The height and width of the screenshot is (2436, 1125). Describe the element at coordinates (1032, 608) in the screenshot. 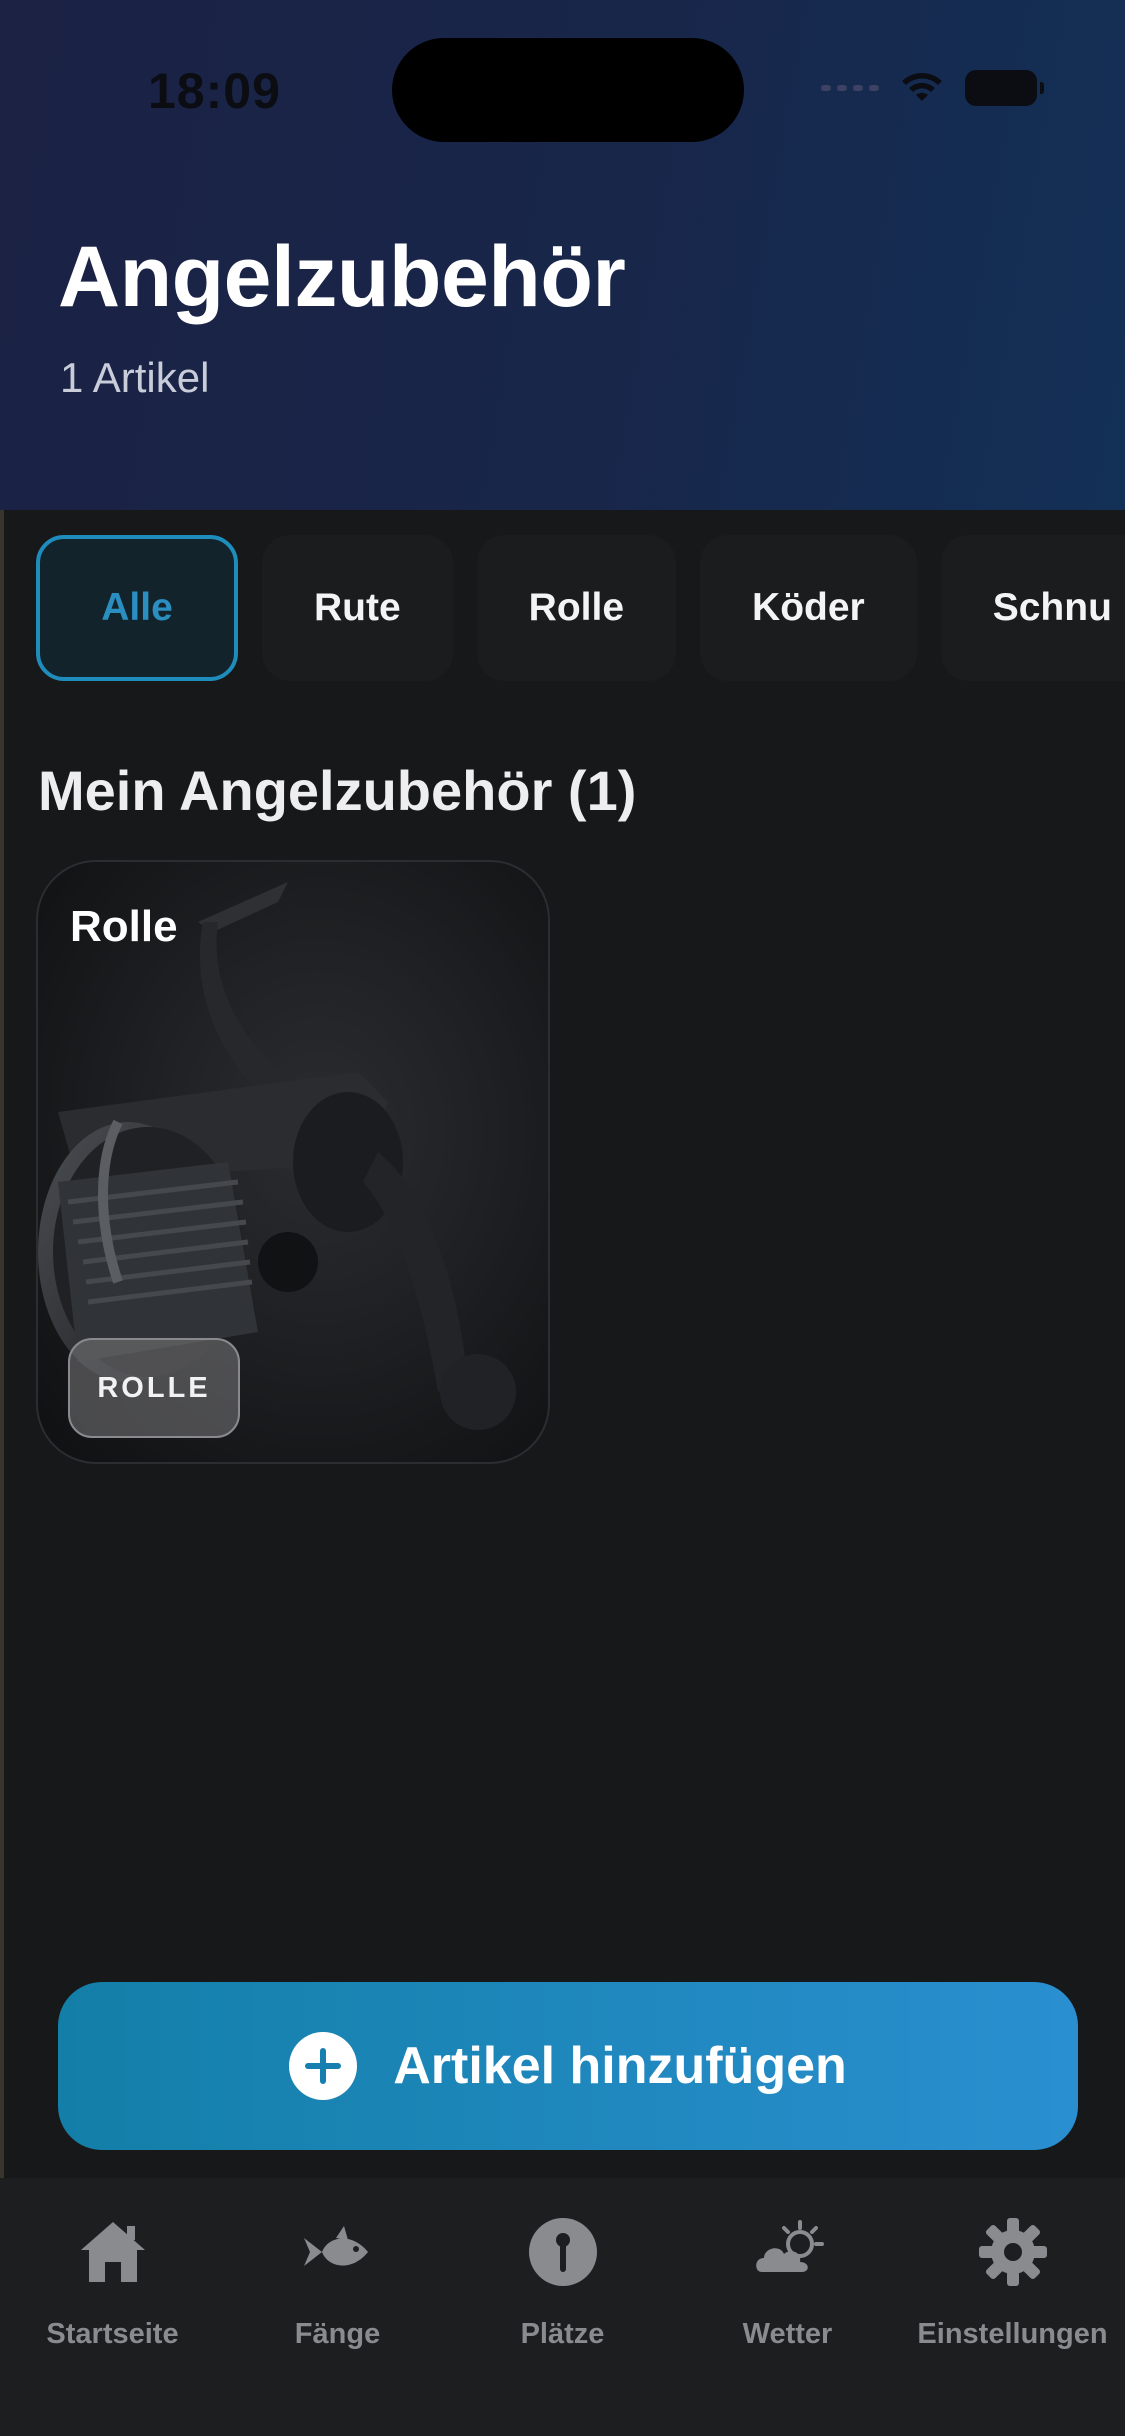

I see `filter-chip-schnur: Schnu` at that location.